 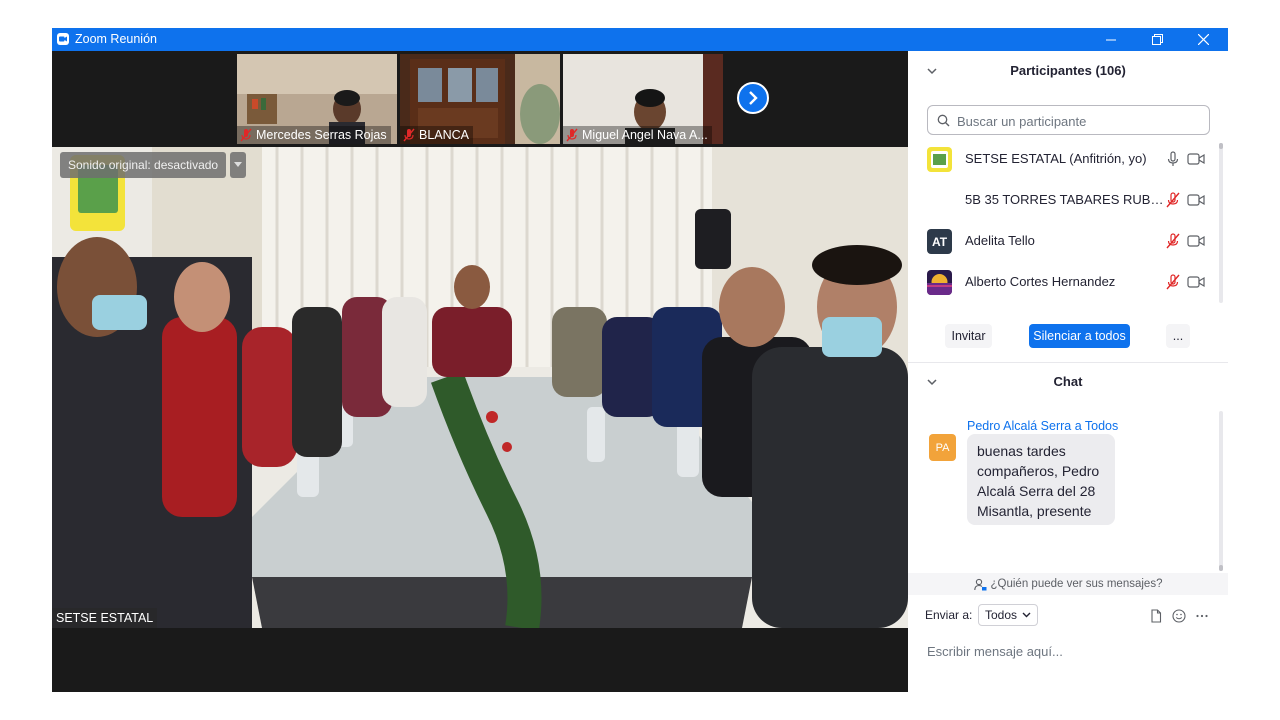 What do you see at coordinates (1076, 584) in the screenshot?
I see `message-visibility-text: ¿Quién puede ver sus mensajes?` at bounding box center [1076, 584].